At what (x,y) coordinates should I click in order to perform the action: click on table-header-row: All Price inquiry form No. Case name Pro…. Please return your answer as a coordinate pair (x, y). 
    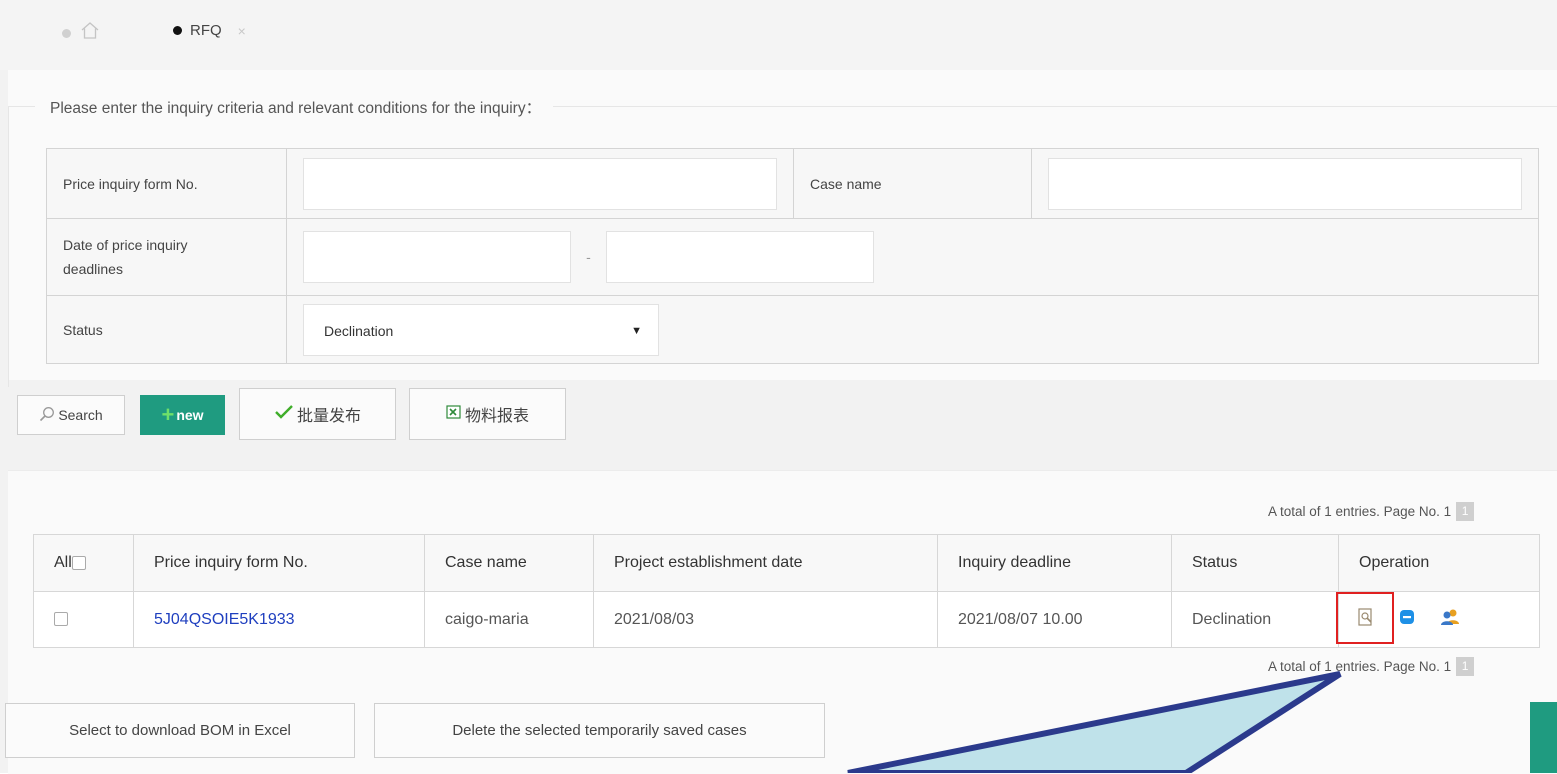
    Looking at the image, I should click on (786, 563).